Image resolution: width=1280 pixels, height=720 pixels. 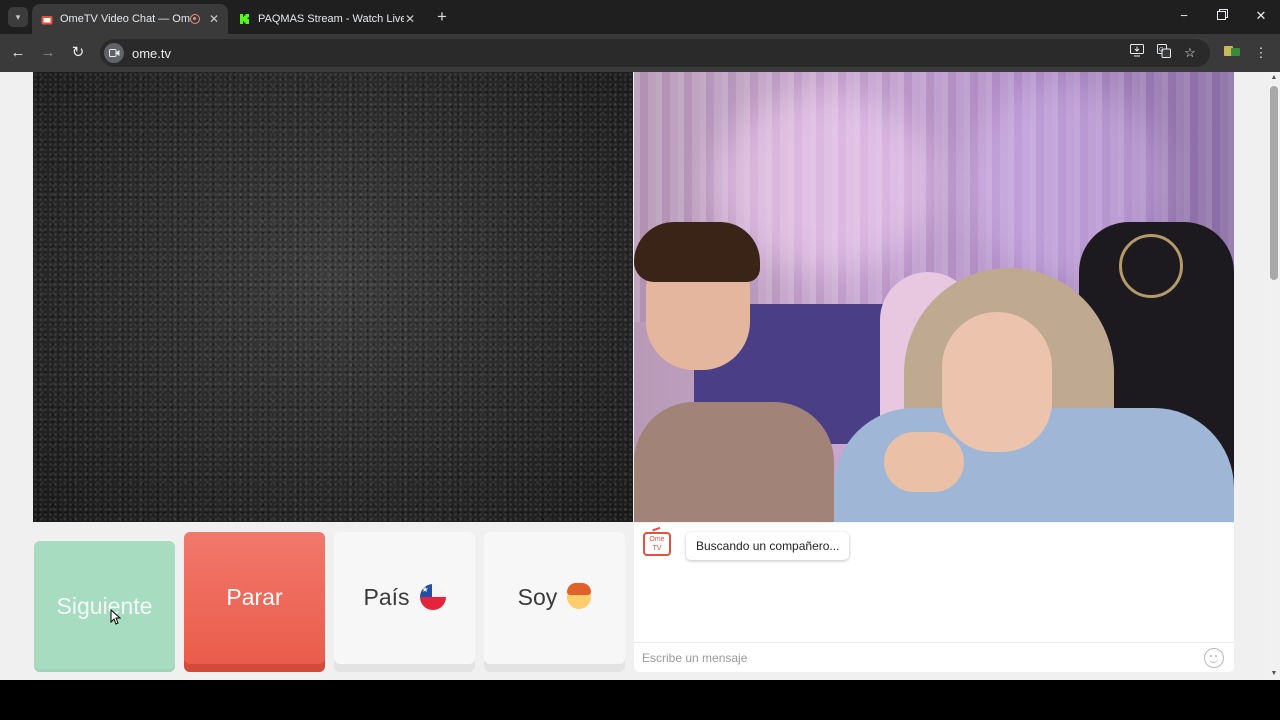 I want to click on next-button: Siguiente, so click(x=104, y=606).